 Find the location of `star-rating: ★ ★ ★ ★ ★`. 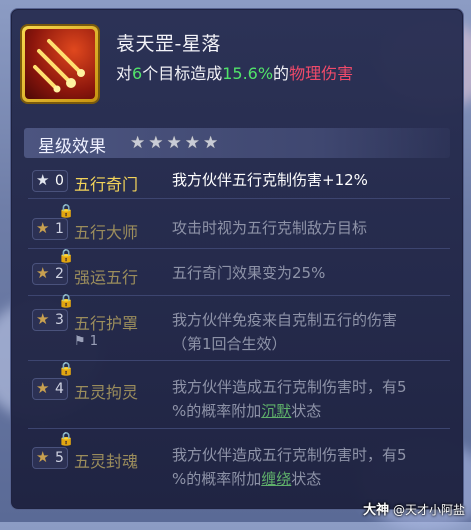

star-rating: ★ ★ ★ ★ ★ is located at coordinates (174, 143).